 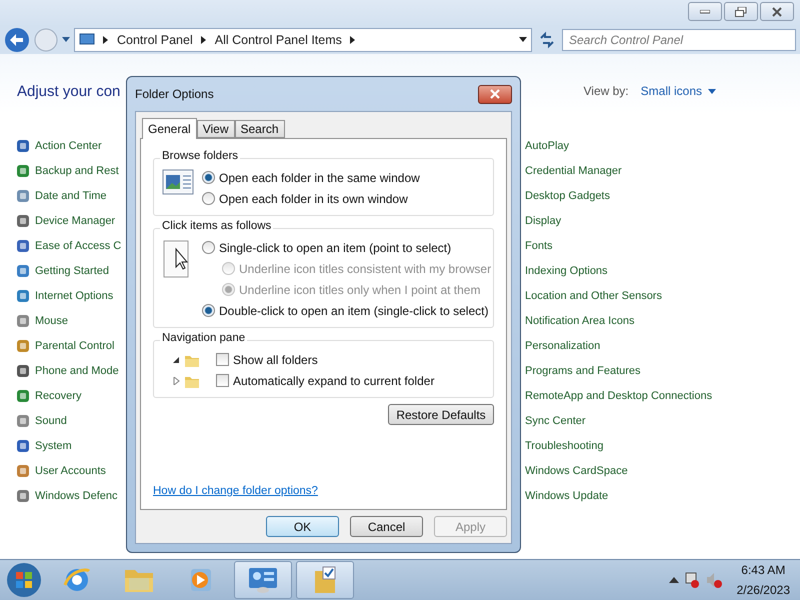 I want to click on dropdown-icon, so click(x=523, y=40).